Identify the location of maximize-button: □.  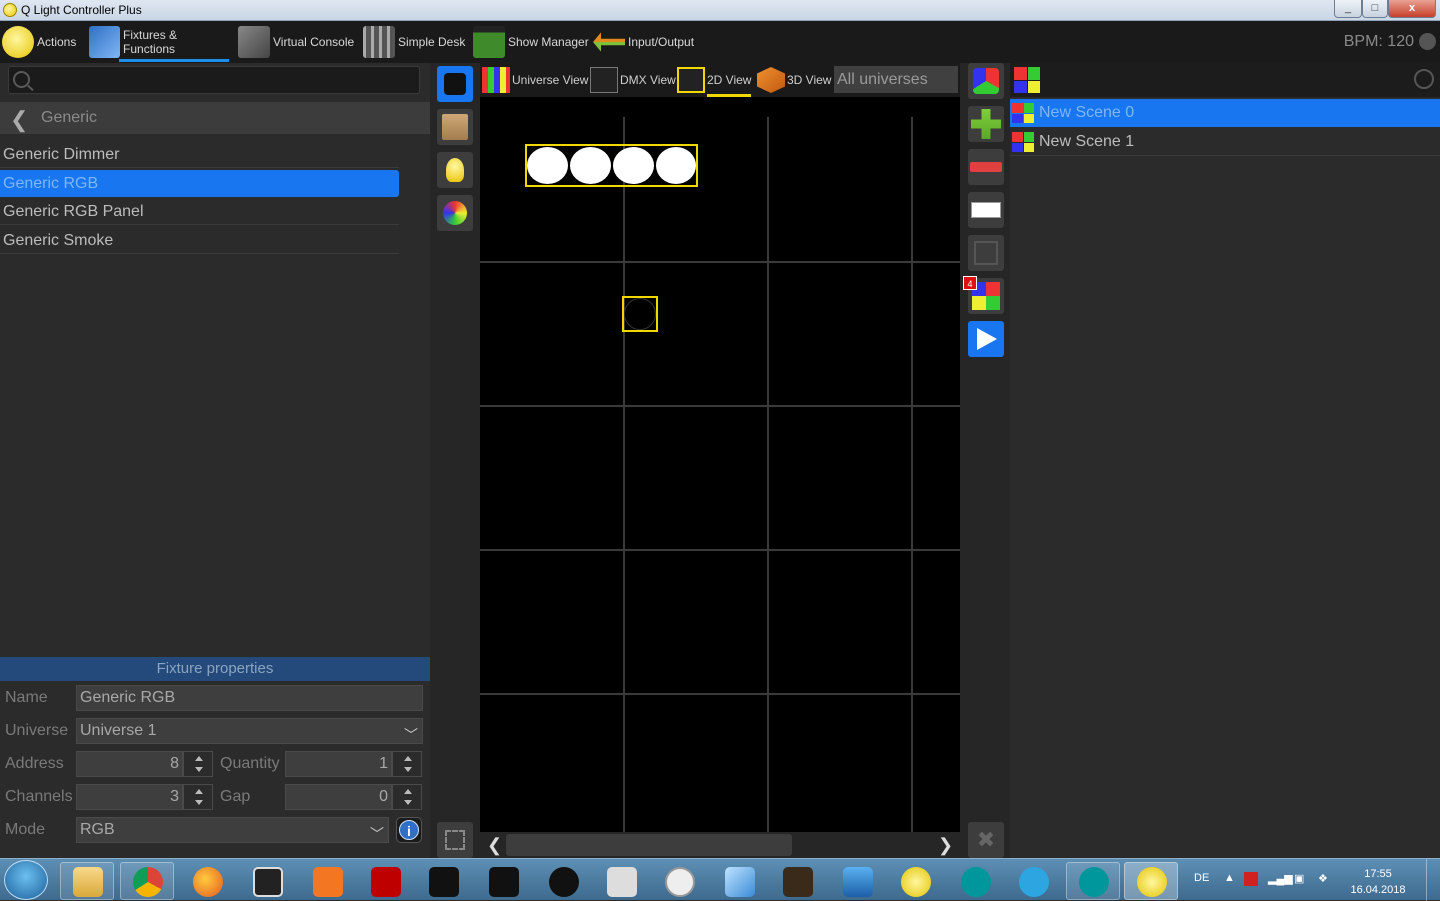
(1375, 9).